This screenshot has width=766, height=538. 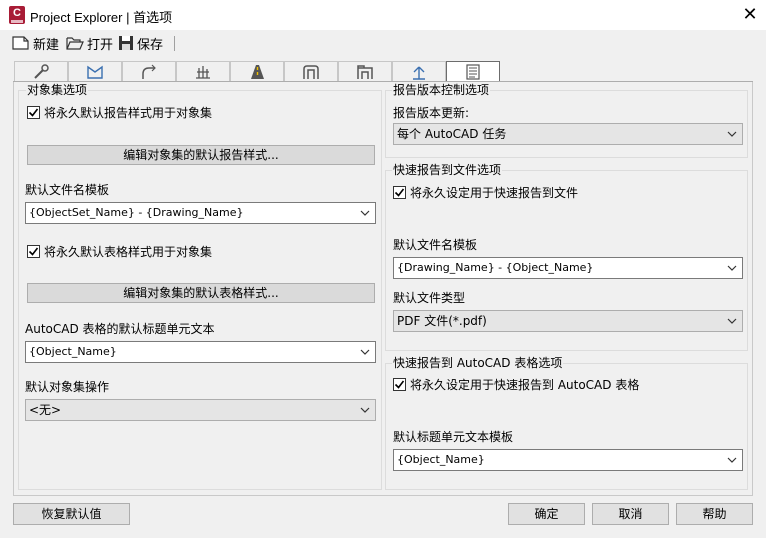 I want to click on tab-report-settings, so click(x=473, y=71).